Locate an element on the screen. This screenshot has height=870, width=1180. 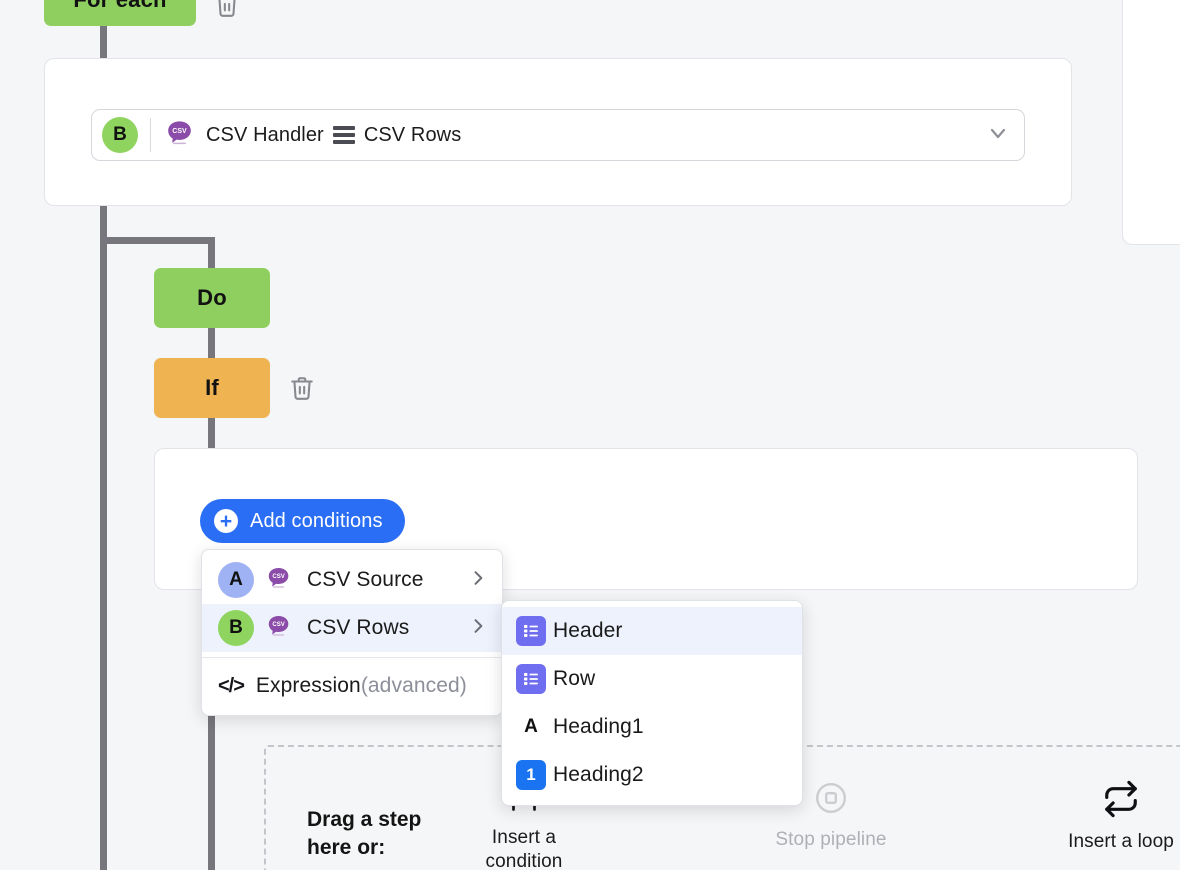
csv-handler-selector: B CSV CSV Handler CSV Rows is located at coordinates (558, 135).